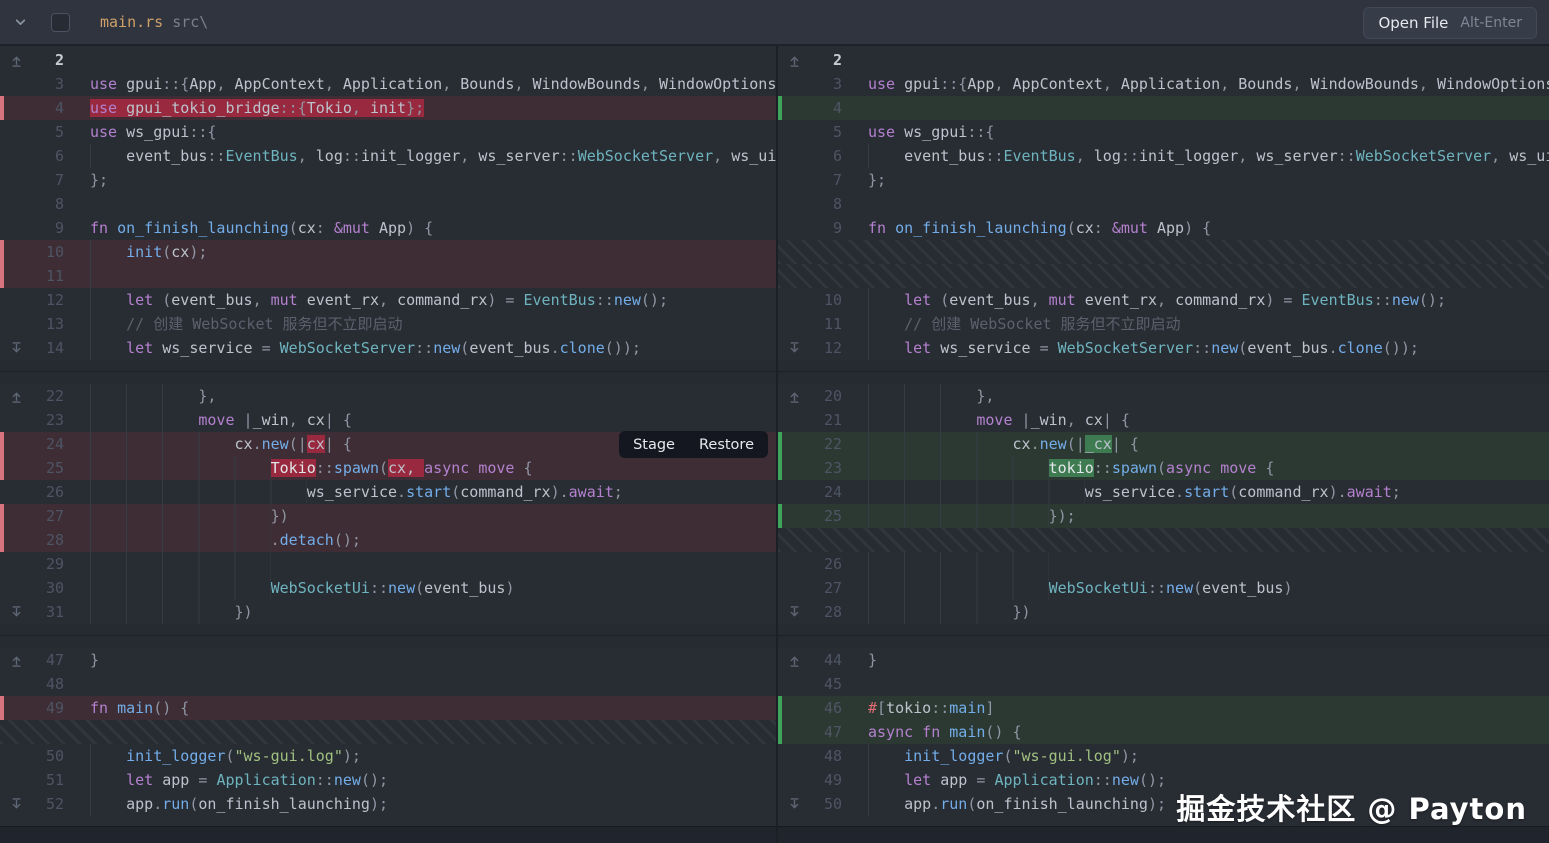 This screenshot has height=843, width=1549. I want to click on code-line: app.run(on_finish_launching);, so click(433, 804).